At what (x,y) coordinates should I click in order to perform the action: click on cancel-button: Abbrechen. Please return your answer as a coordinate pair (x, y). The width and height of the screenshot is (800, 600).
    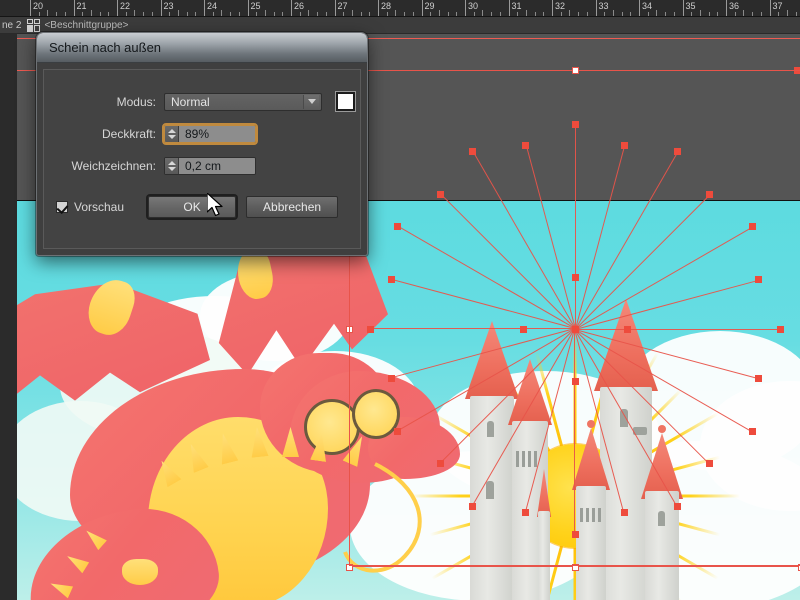
    Looking at the image, I should click on (292, 207).